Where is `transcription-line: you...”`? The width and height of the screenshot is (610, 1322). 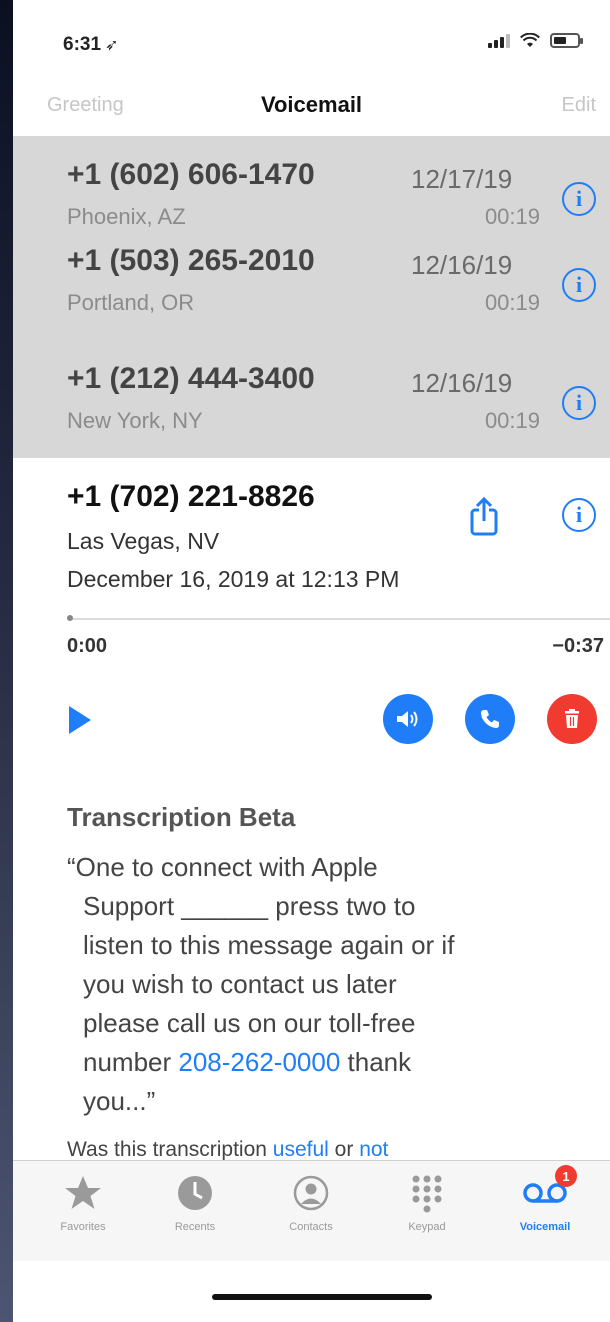
transcription-line: you...” is located at coordinates (119, 1101).